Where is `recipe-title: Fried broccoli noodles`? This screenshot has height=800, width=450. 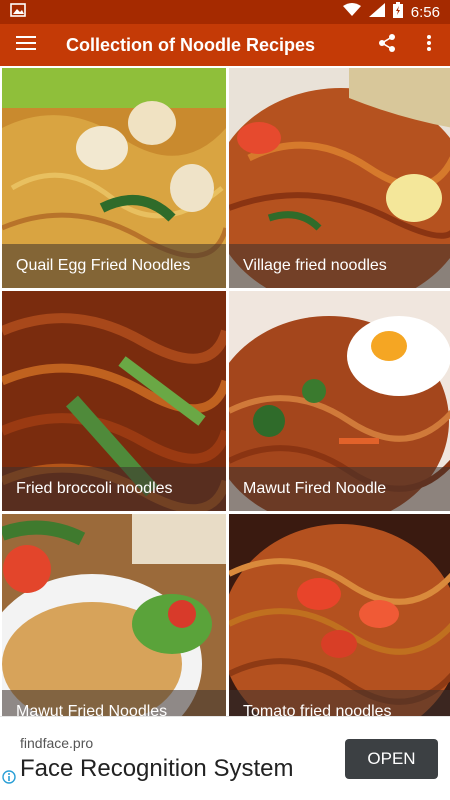 recipe-title: Fried broccoli noodles is located at coordinates (114, 489).